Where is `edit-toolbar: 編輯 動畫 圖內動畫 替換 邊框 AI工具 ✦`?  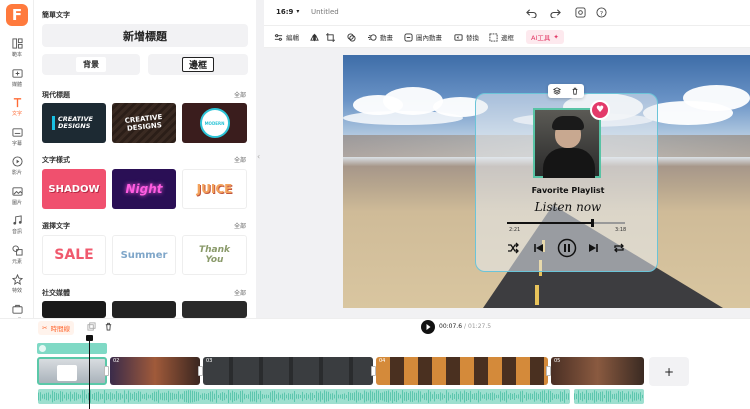
edit-toolbar: 編輯 動畫 圖內動畫 替換 邊框 AI工具 ✦ is located at coordinates (507, 37).